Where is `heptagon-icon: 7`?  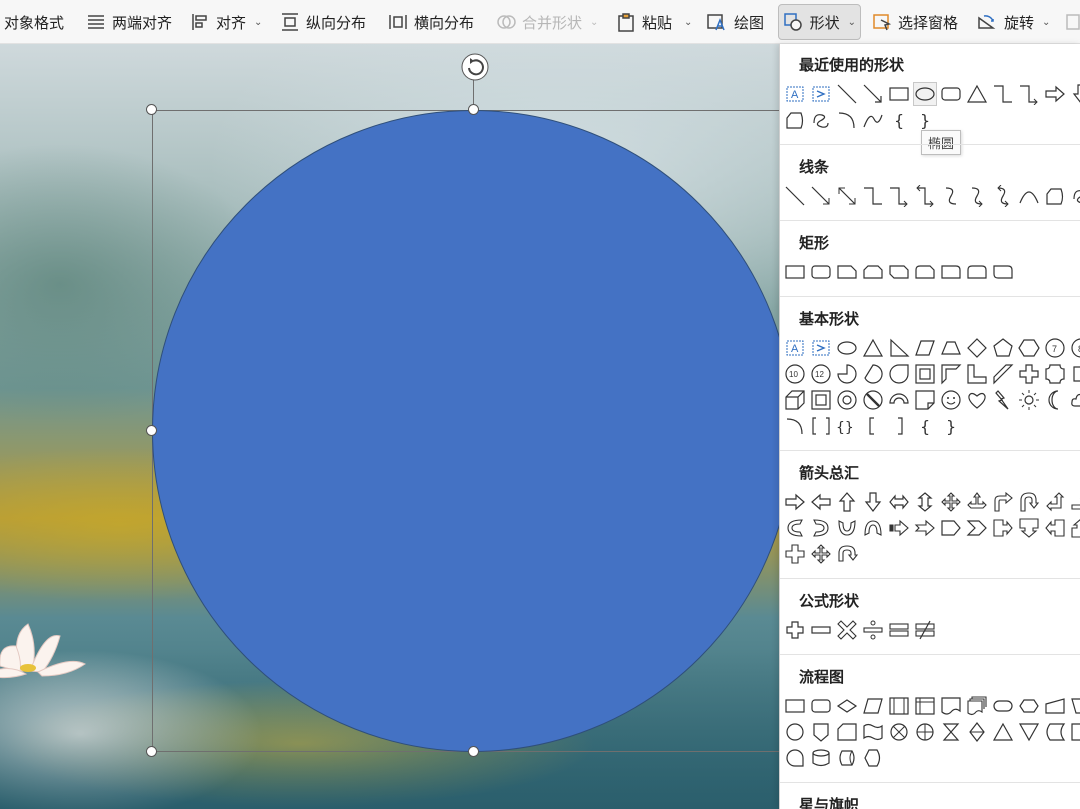 heptagon-icon: 7 is located at coordinates (1055, 348).